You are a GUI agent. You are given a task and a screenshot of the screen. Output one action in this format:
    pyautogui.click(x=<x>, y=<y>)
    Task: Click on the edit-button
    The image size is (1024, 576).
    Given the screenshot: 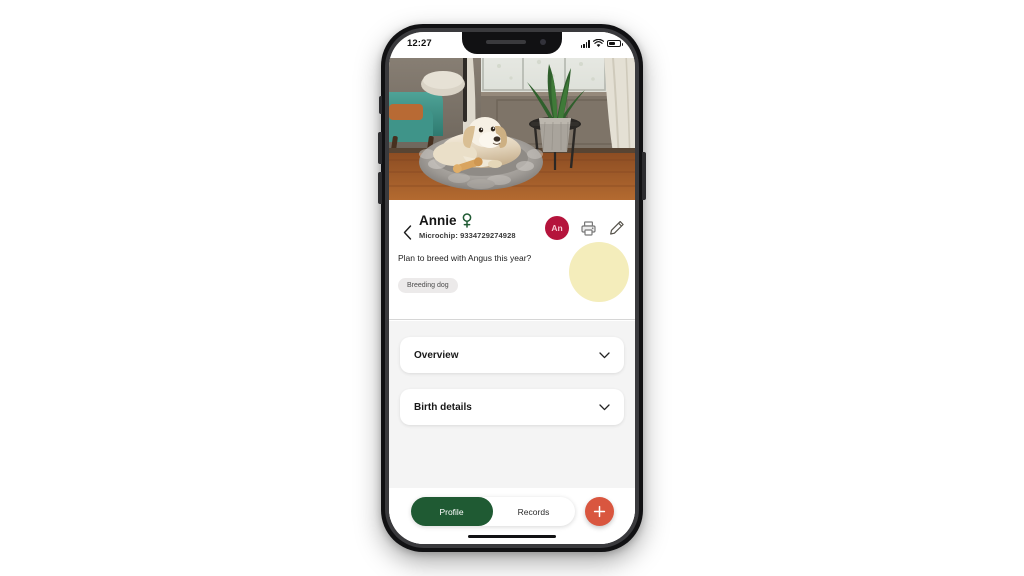 What is the action you would take?
    pyautogui.click(x=617, y=228)
    